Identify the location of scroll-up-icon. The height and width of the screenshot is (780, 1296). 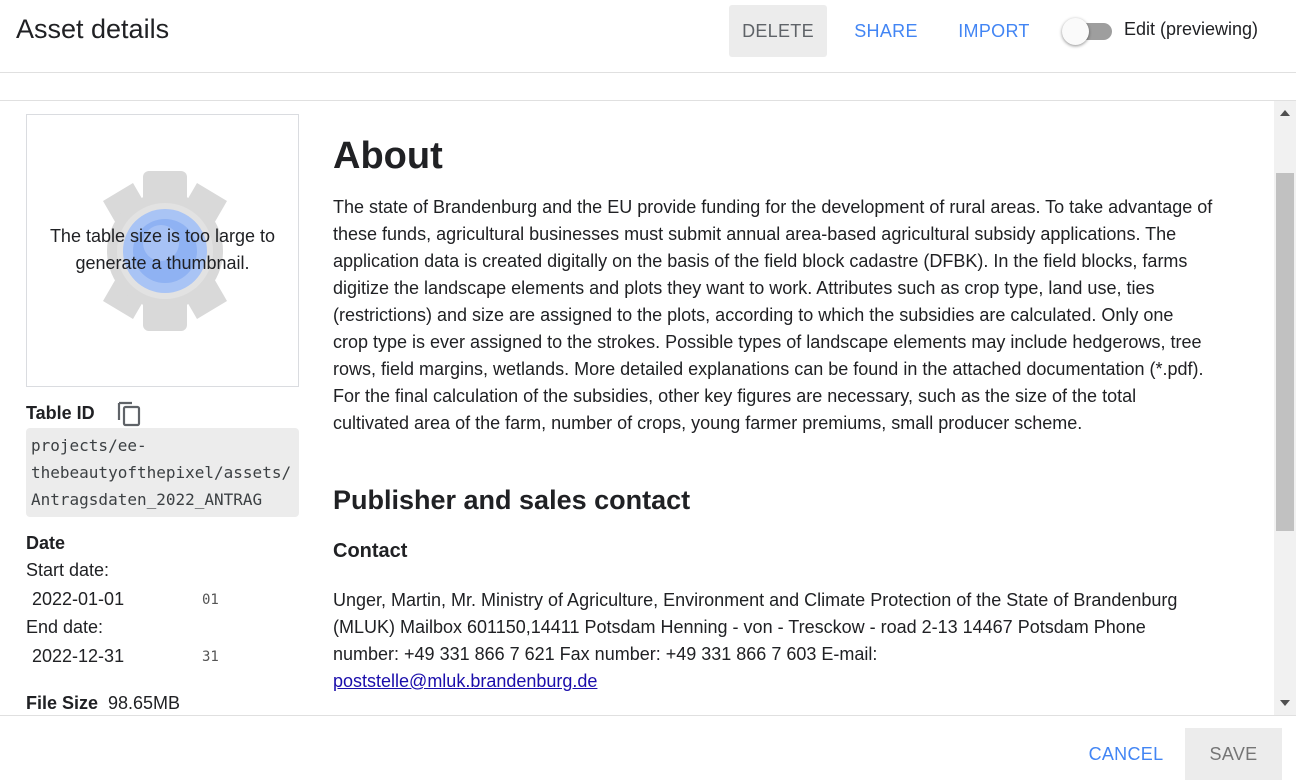
(1285, 112).